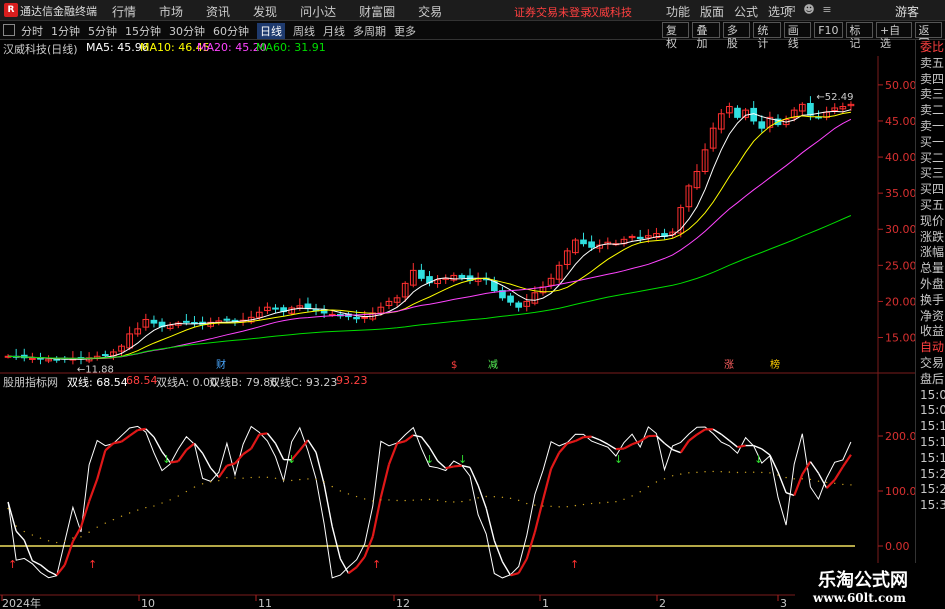  Describe the element at coordinates (930, 490) in the screenshot. I see `sidebar-item: 15:25` at that location.